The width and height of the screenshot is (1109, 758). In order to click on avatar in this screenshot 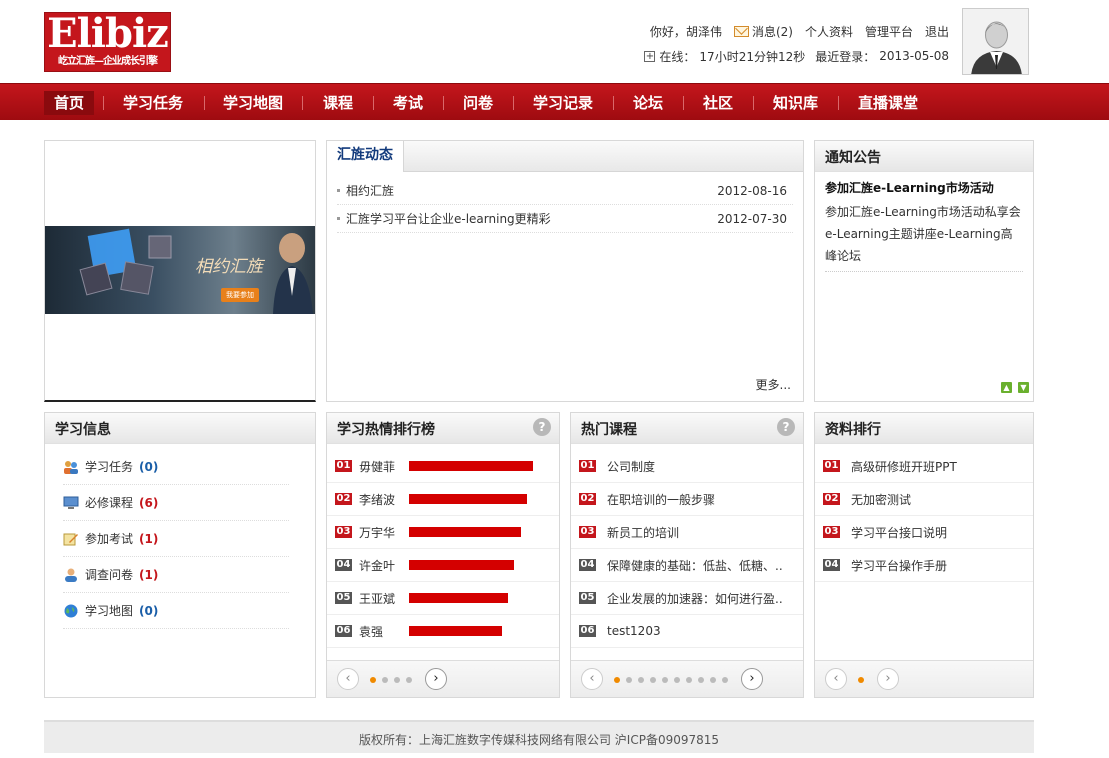, I will do `click(995, 41)`.